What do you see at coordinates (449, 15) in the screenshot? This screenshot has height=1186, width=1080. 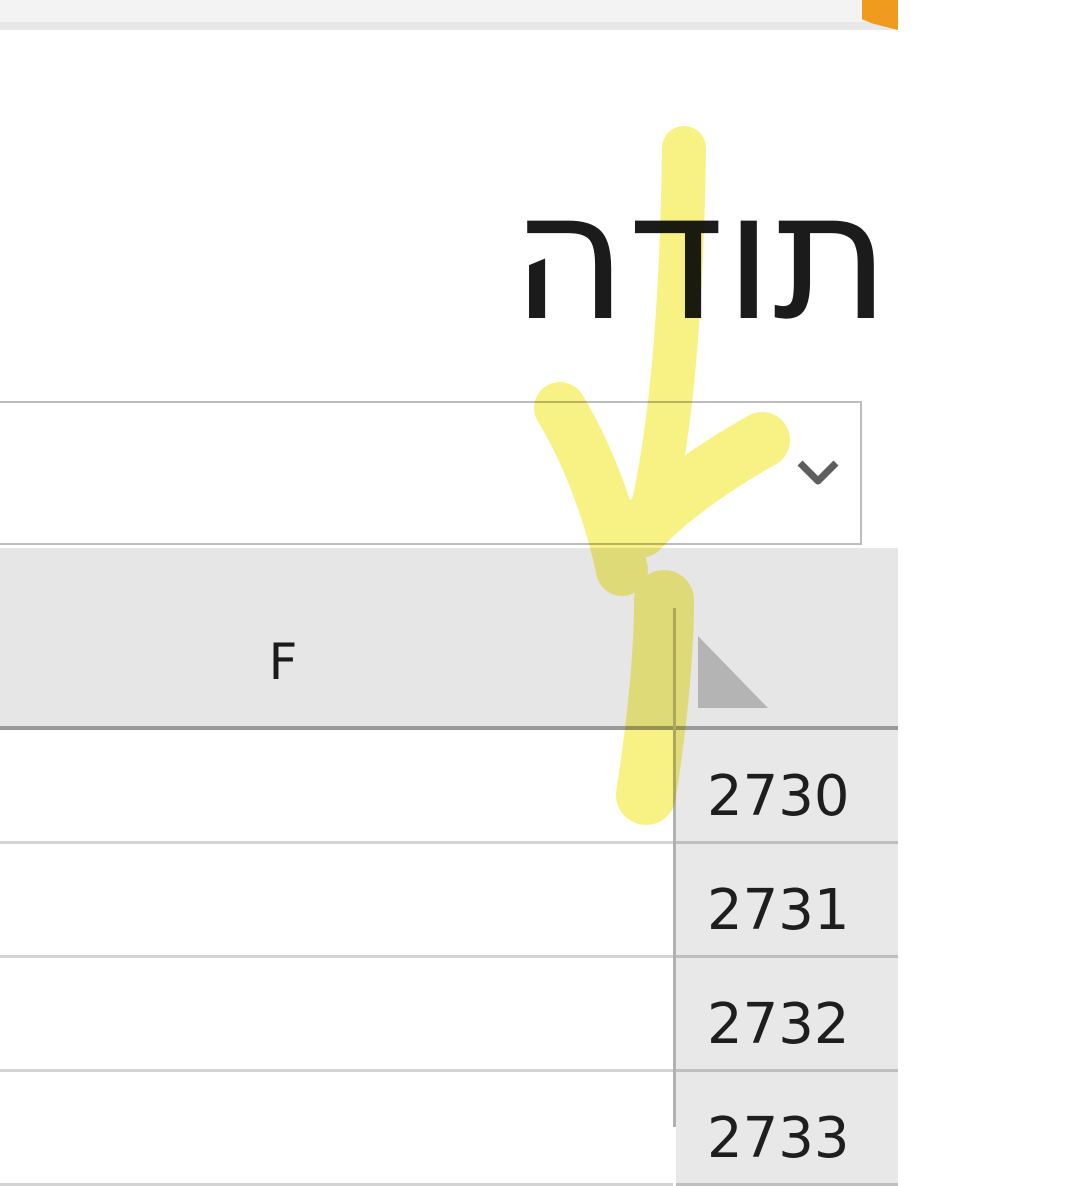 I see `top-toolbar-strip` at bounding box center [449, 15].